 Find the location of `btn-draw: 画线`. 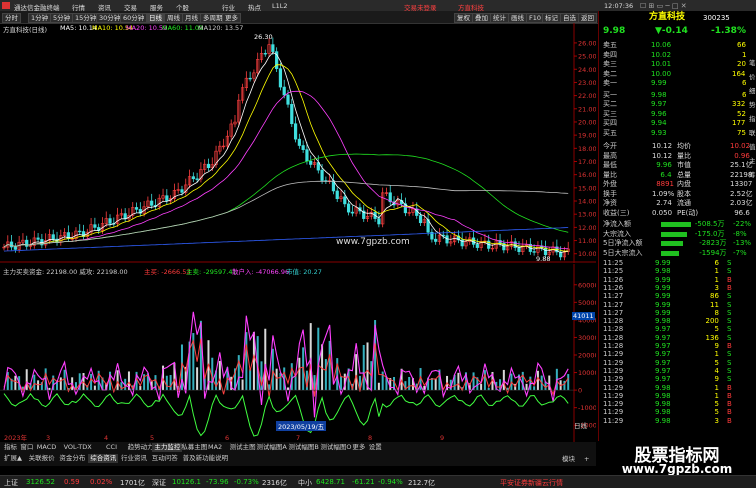

btn-draw: 画线 is located at coordinates (517, 18).